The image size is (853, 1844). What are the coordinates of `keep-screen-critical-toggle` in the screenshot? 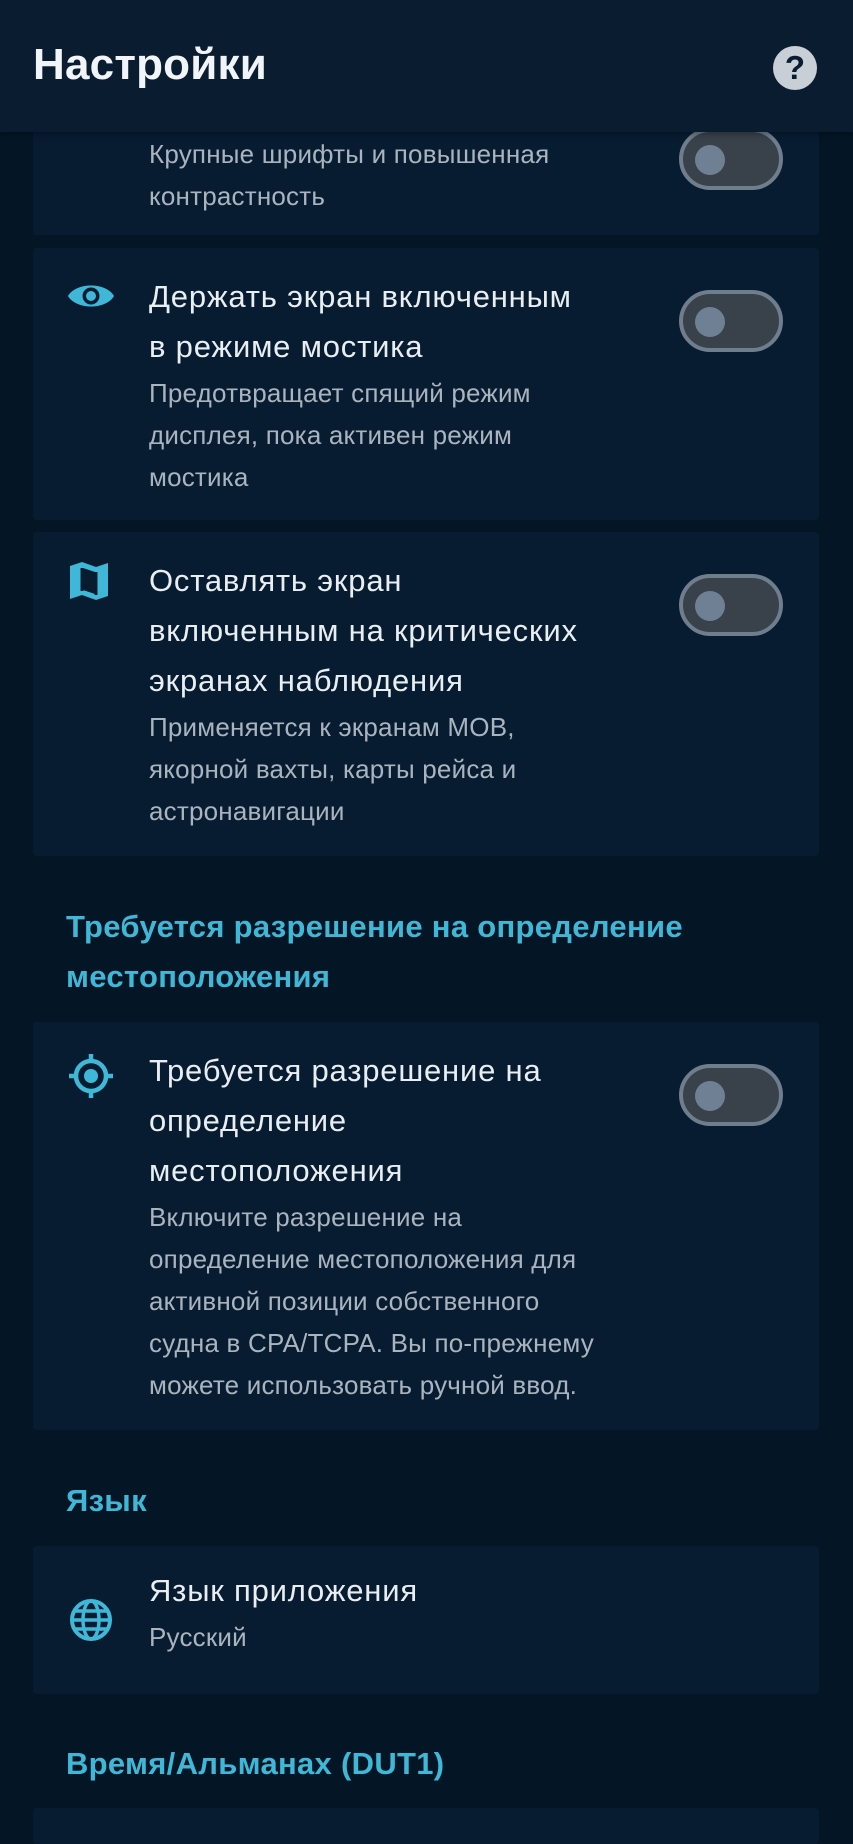 It's located at (731, 605).